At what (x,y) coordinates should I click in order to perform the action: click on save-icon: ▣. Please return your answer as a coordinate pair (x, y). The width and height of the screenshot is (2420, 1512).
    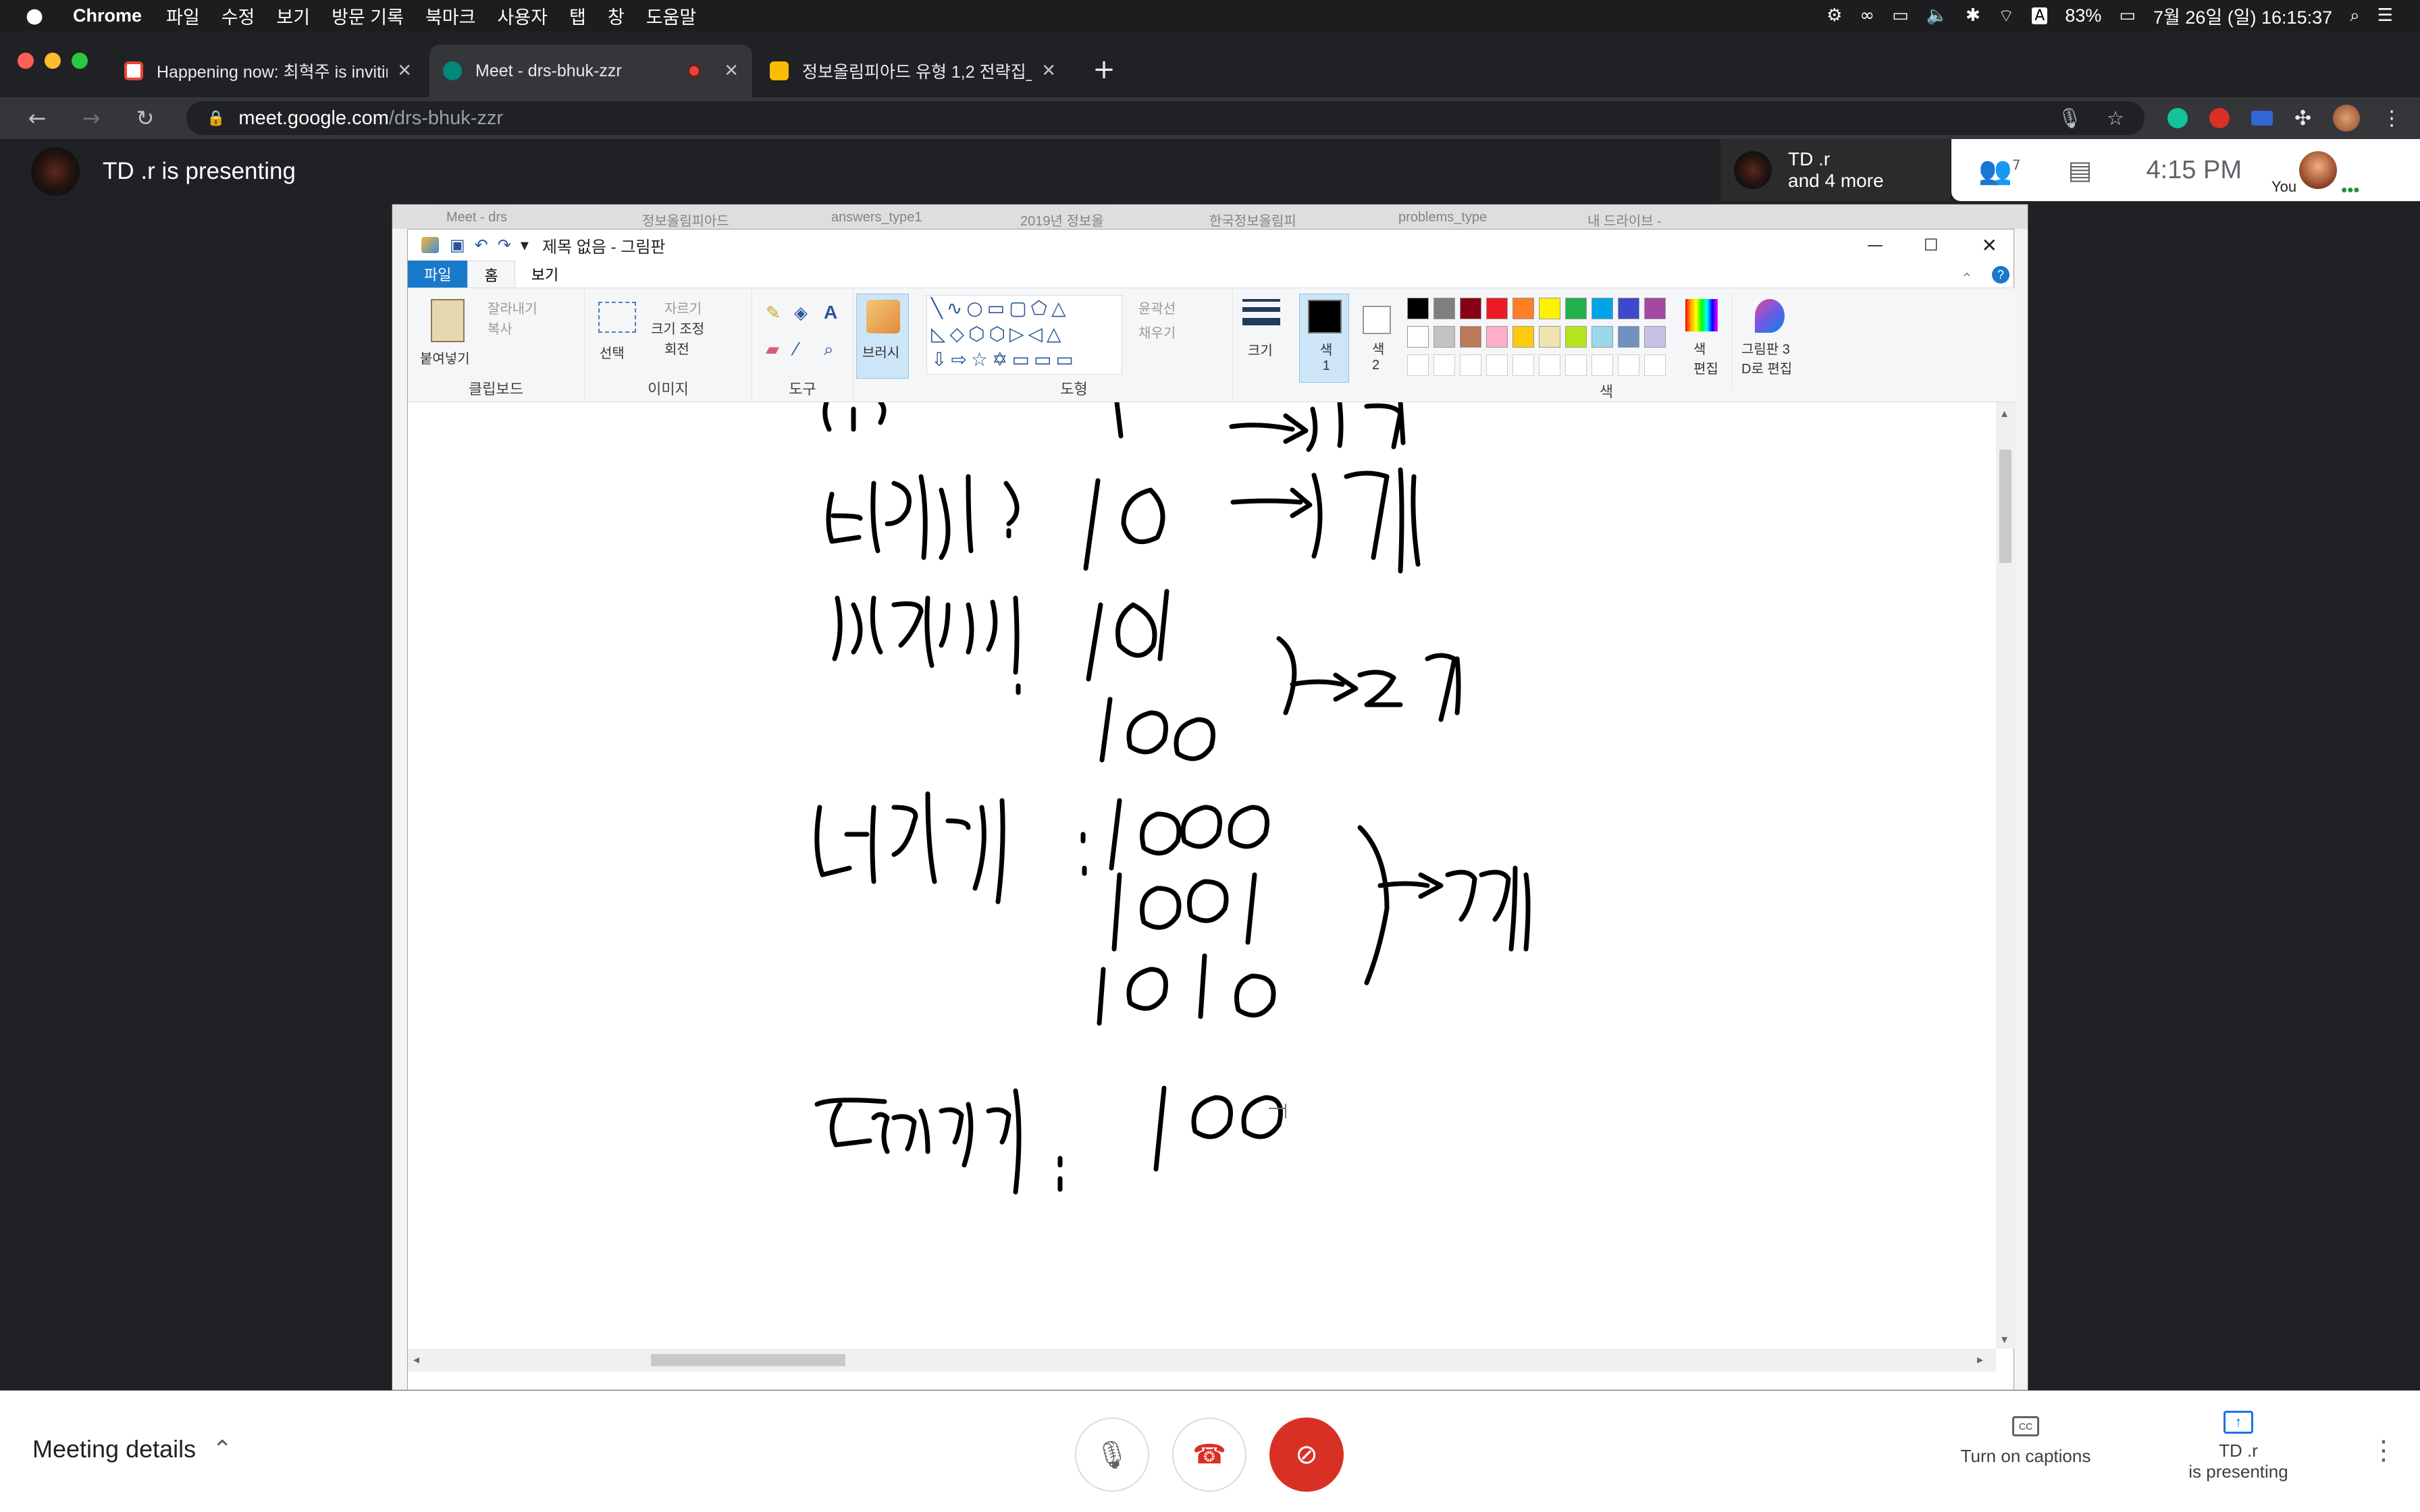
    Looking at the image, I should click on (457, 245).